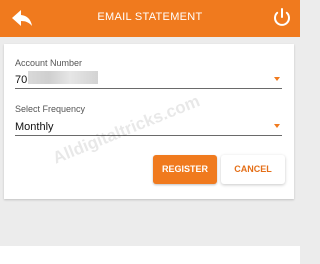  I want to click on page-title: EMAIL STATEMENT, so click(150, 17).